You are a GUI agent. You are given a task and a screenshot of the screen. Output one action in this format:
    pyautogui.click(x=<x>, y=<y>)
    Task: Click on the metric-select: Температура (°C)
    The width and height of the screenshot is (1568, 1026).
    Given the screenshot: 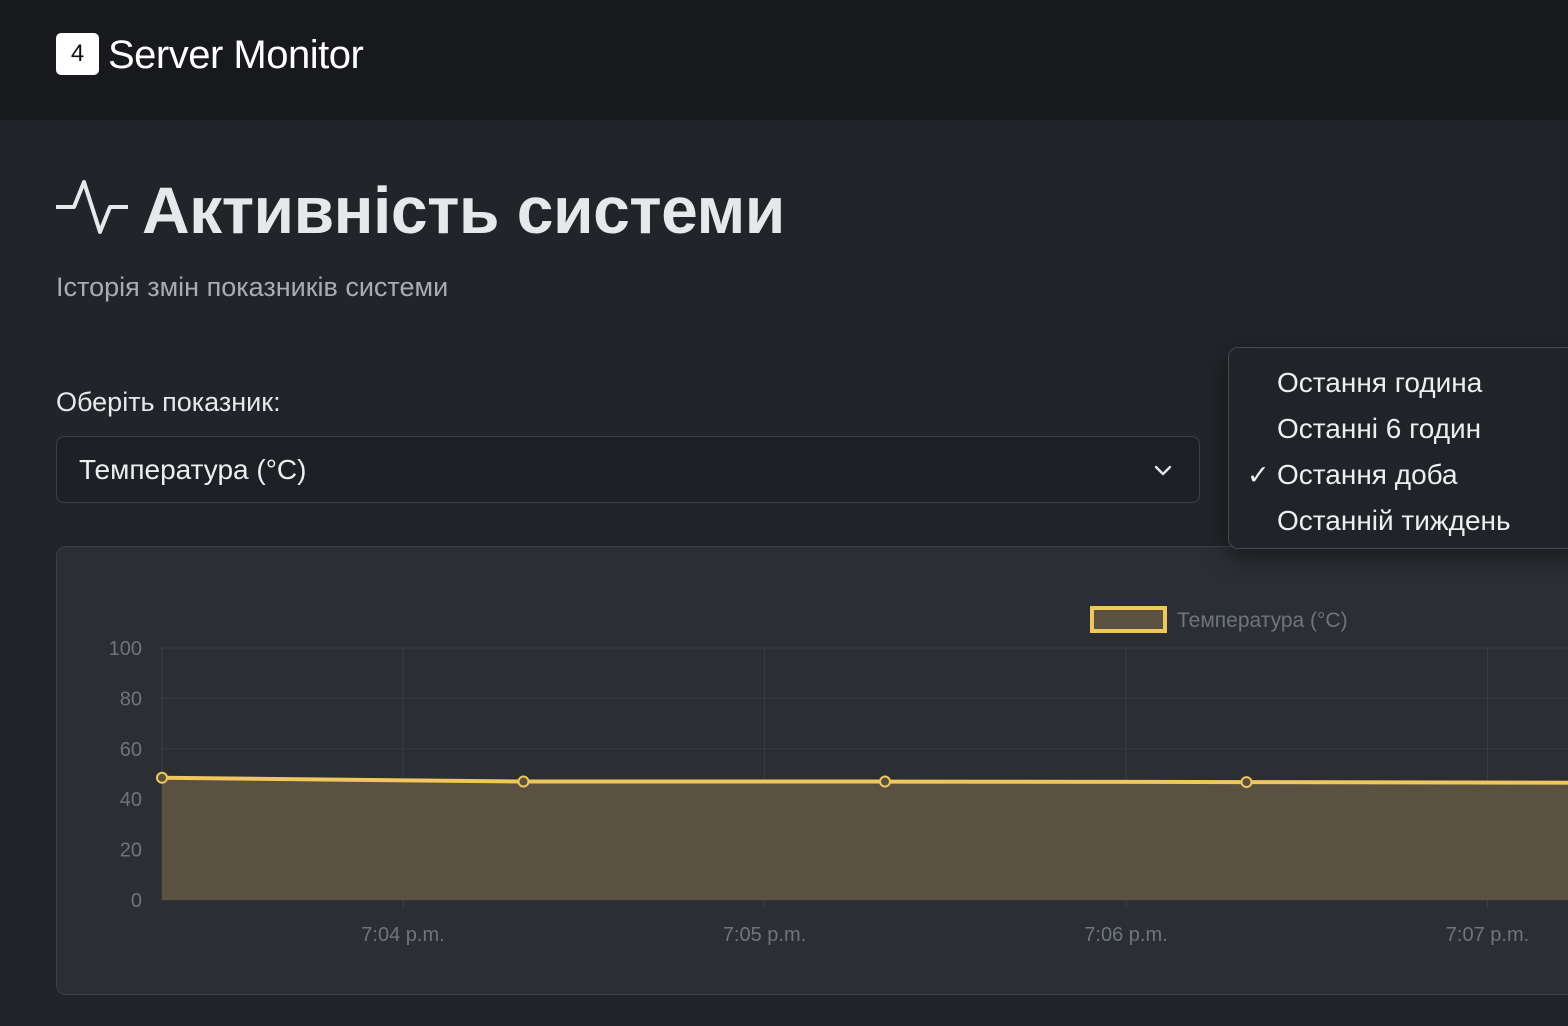 What is the action you would take?
    pyautogui.click(x=628, y=469)
    